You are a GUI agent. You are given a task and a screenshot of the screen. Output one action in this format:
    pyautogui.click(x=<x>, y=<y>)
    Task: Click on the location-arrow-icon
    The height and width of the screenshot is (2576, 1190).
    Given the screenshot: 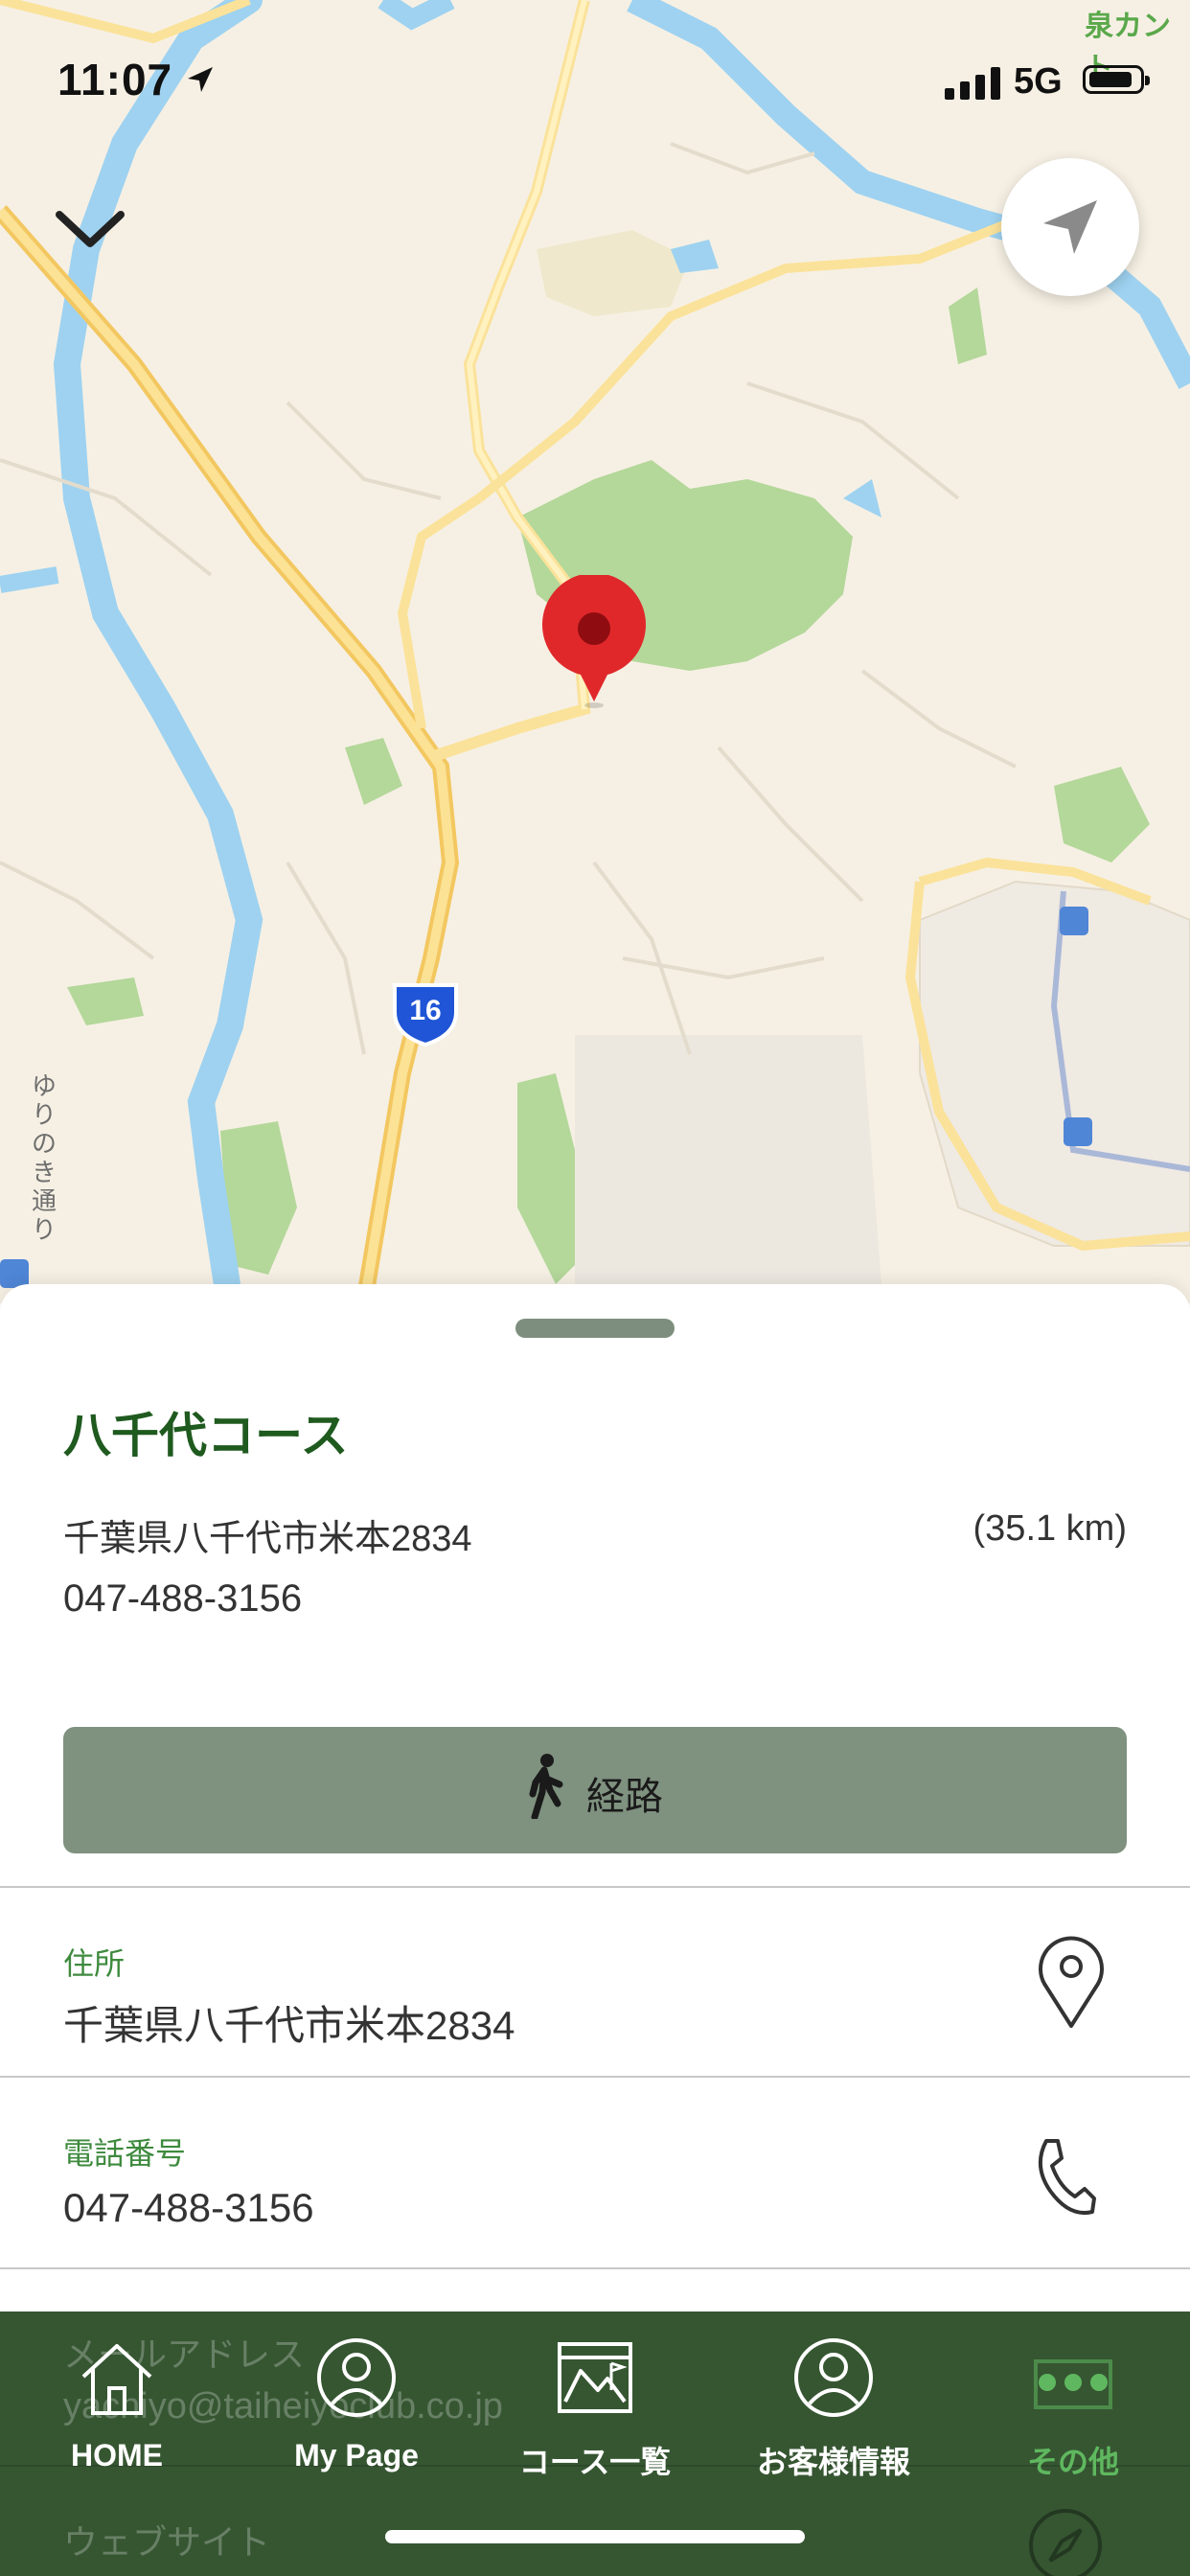 What is the action you would take?
    pyautogui.click(x=201, y=79)
    